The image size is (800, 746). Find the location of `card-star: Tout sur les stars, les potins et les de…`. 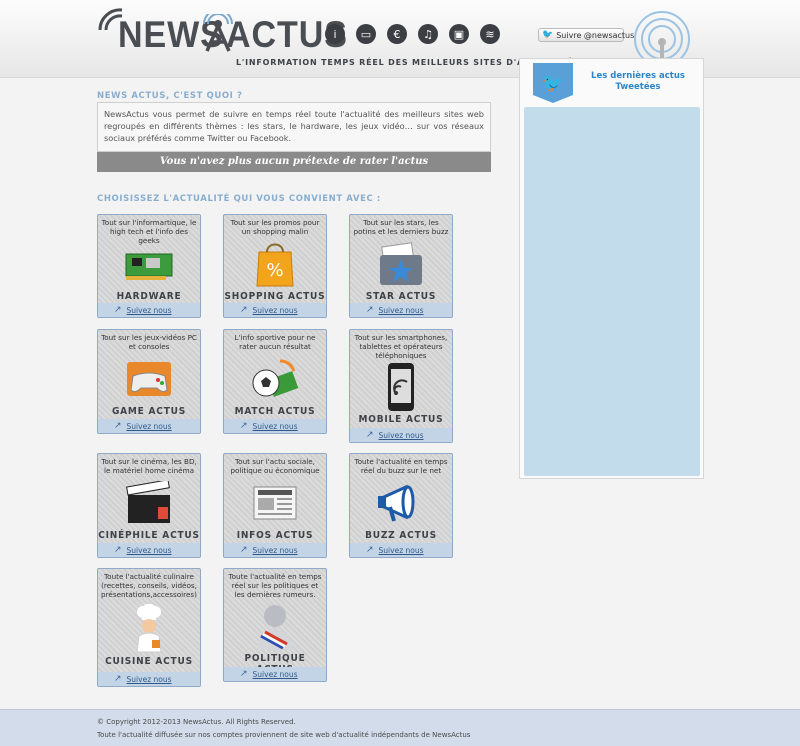

card-star: Tout sur les stars, les potins et les de… is located at coordinates (401, 266).